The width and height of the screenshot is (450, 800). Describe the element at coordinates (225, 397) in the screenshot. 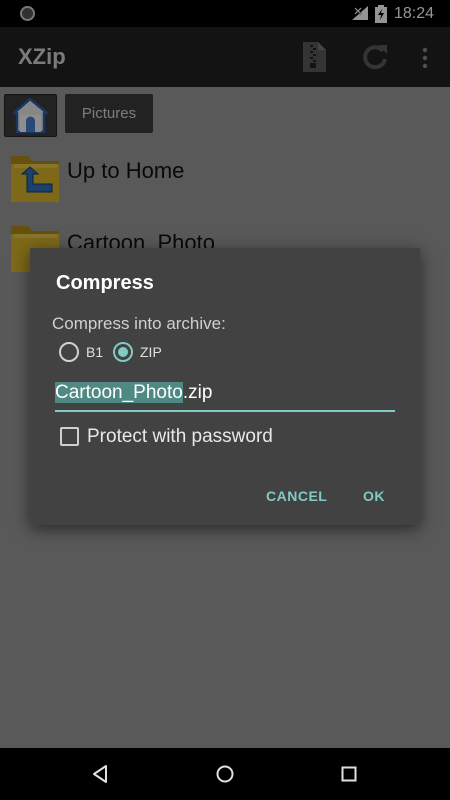

I see `archive-name-input: Cartoon_Photo.zip` at that location.